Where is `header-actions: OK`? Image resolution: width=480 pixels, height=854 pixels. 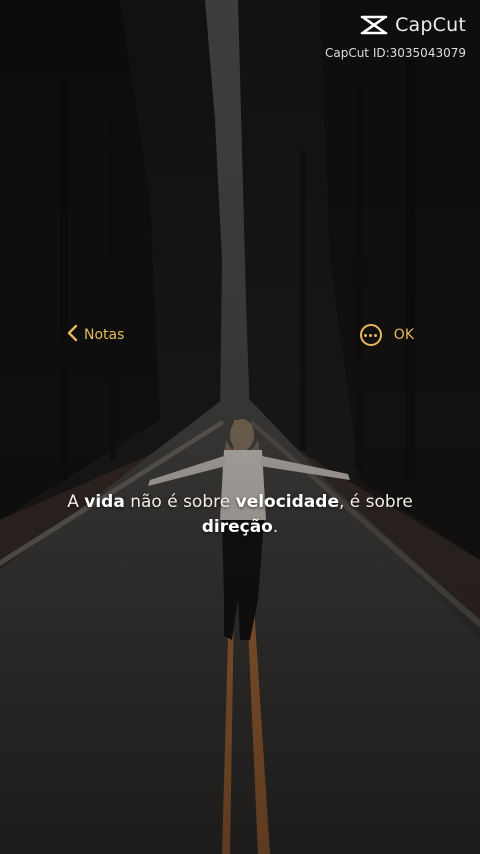 header-actions: OK is located at coordinates (386, 335).